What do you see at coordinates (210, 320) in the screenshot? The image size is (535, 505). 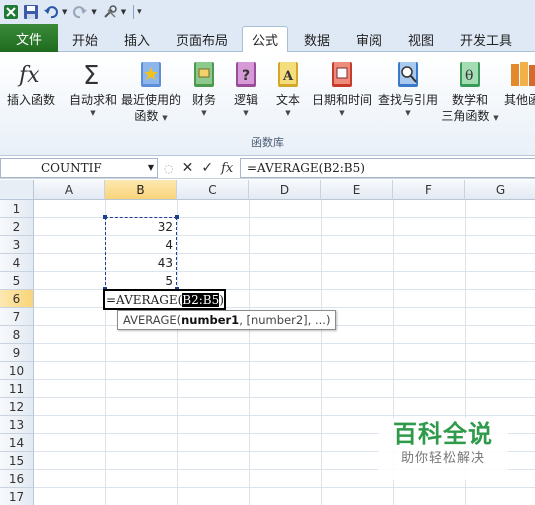 I see `tooltip-current-argument: number1` at bounding box center [210, 320].